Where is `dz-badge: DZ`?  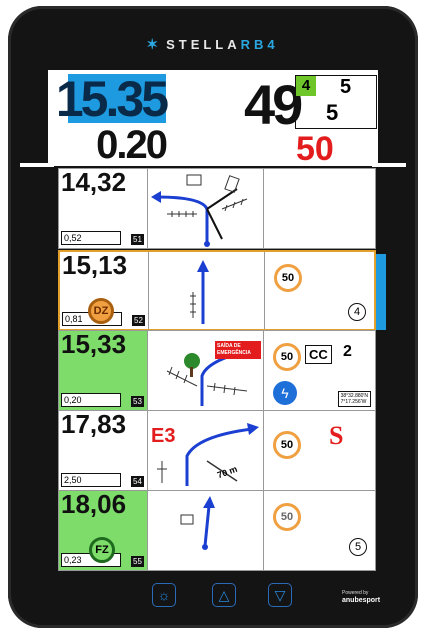 dz-badge: DZ is located at coordinates (101, 311).